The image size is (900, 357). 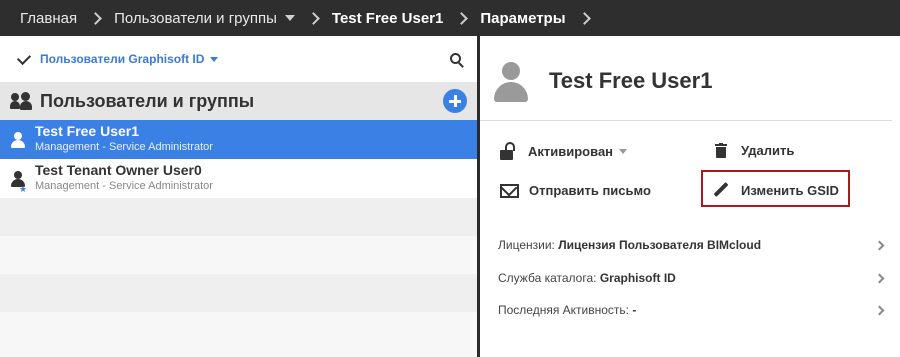 What do you see at coordinates (238, 59) in the screenshot?
I see `filter-bar: Пользователи Graphisoft ID` at bounding box center [238, 59].